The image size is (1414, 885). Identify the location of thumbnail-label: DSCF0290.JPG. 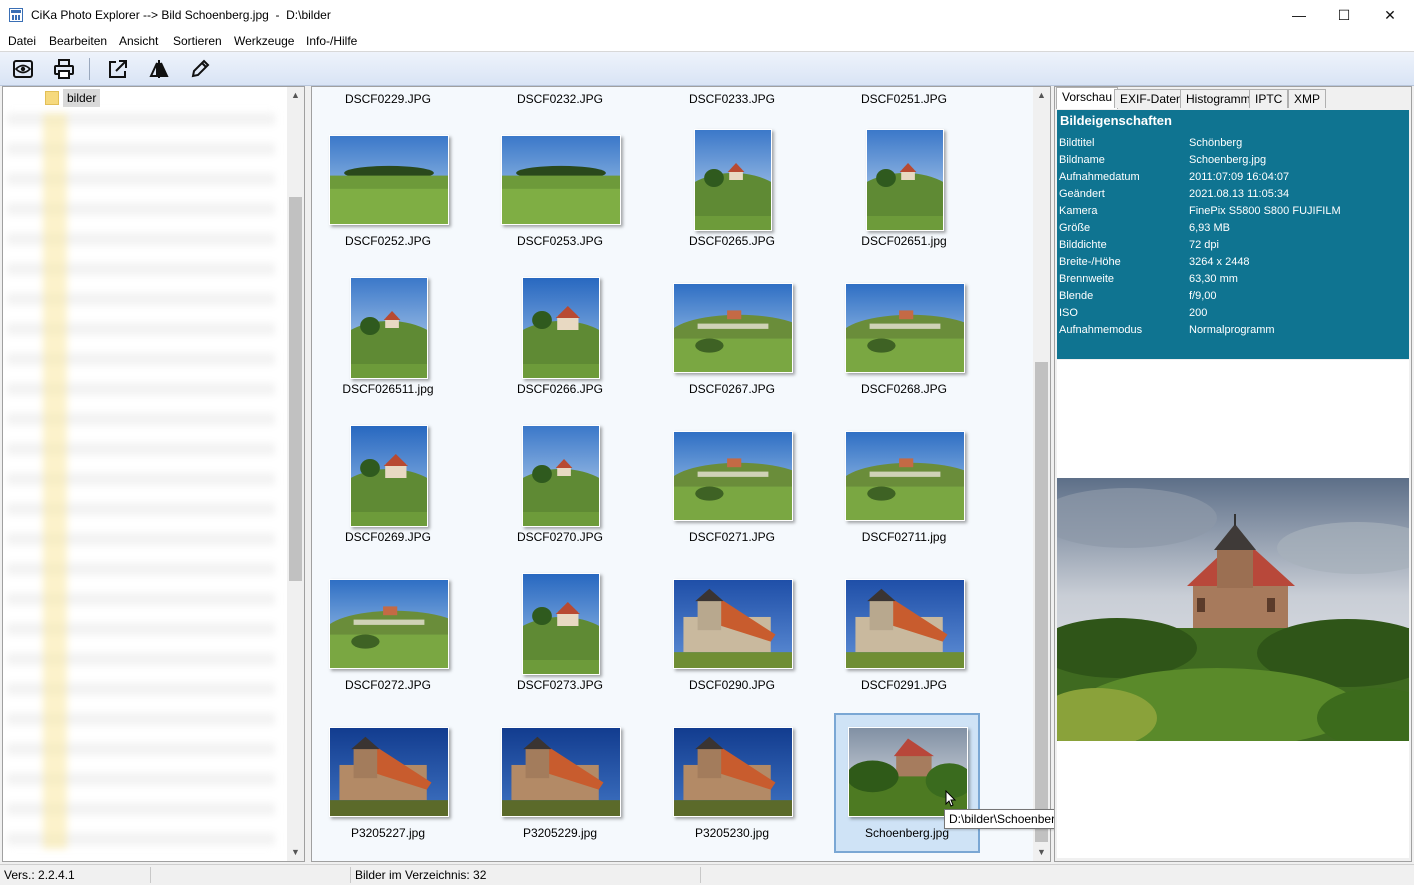
(732, 685).